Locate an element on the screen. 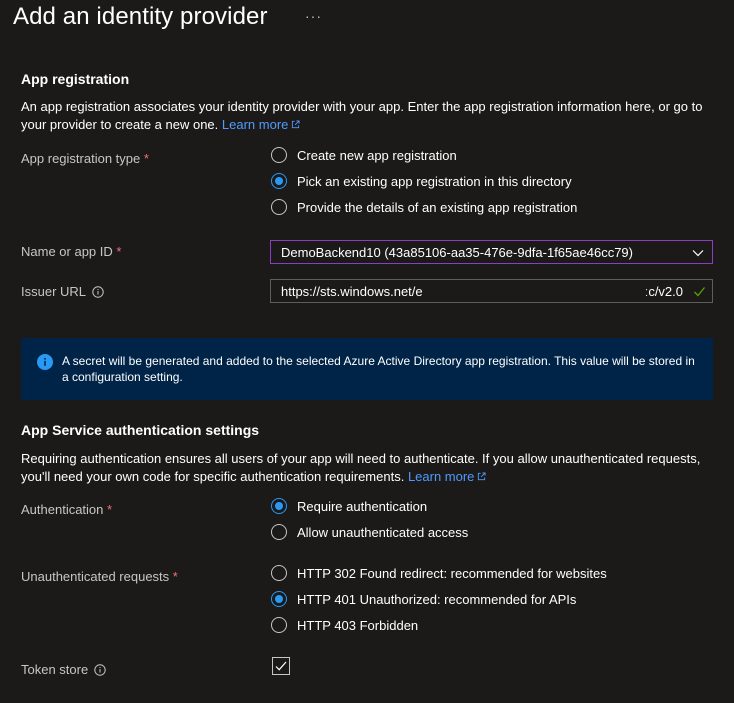  radio-create-new: Create new app registration is located at coordinates (364, 155).